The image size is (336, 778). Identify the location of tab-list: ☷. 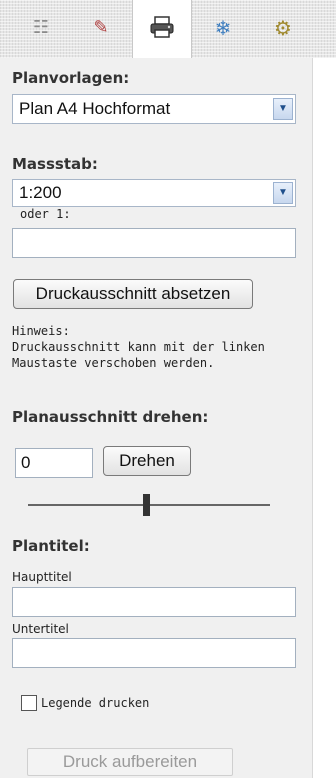
(41, 28).